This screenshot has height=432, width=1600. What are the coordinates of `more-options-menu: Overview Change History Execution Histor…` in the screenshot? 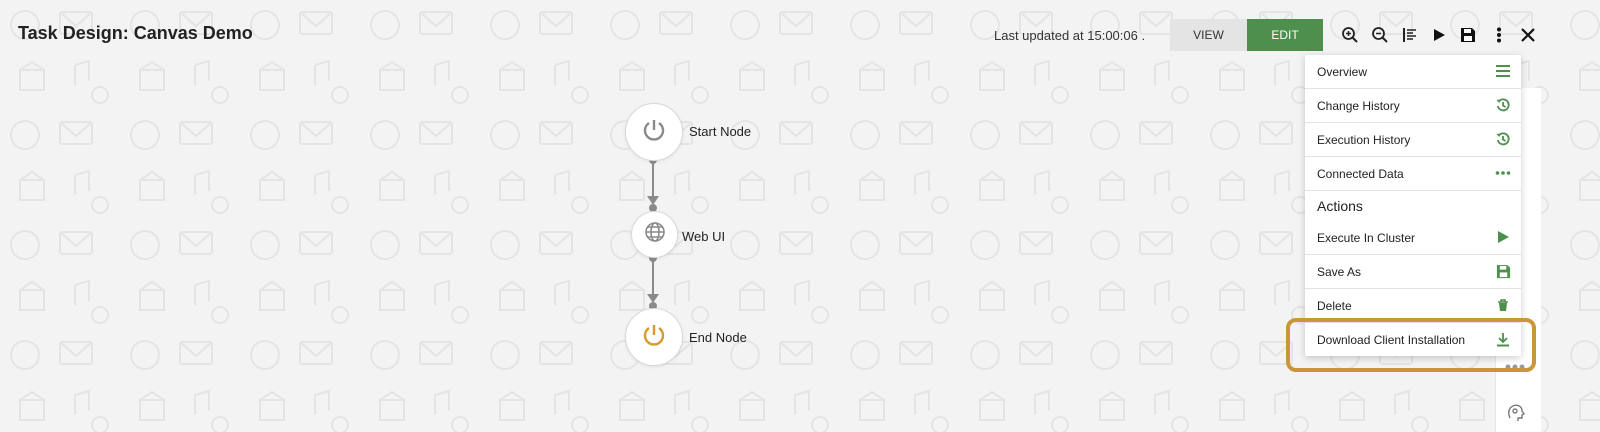 It's located at (1413, 205).